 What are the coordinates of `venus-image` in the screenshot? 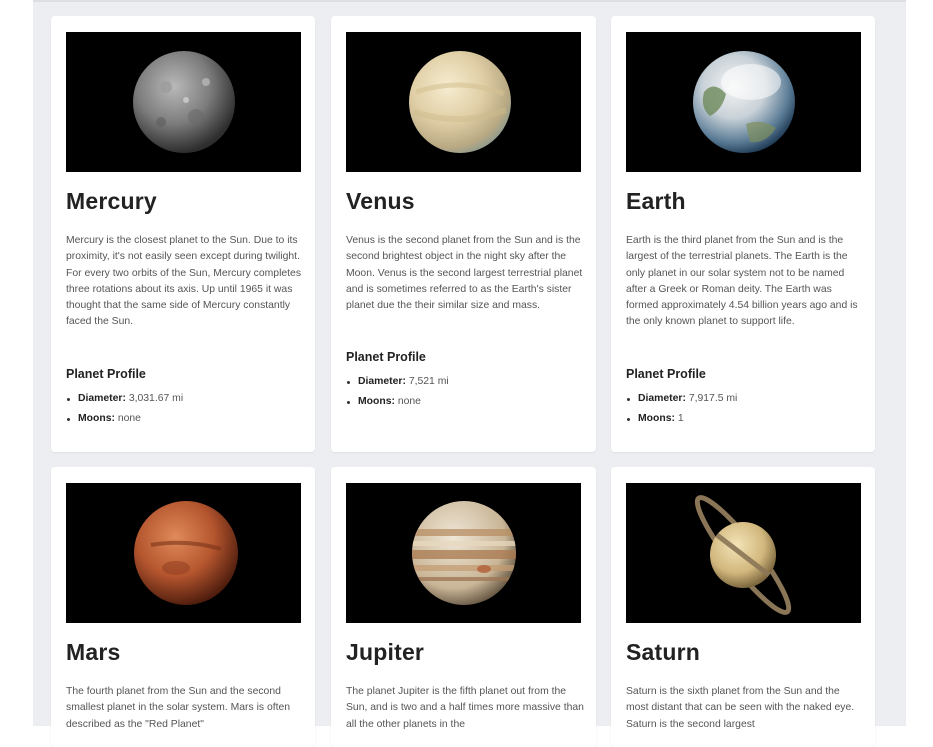 It's located at (463, 102).